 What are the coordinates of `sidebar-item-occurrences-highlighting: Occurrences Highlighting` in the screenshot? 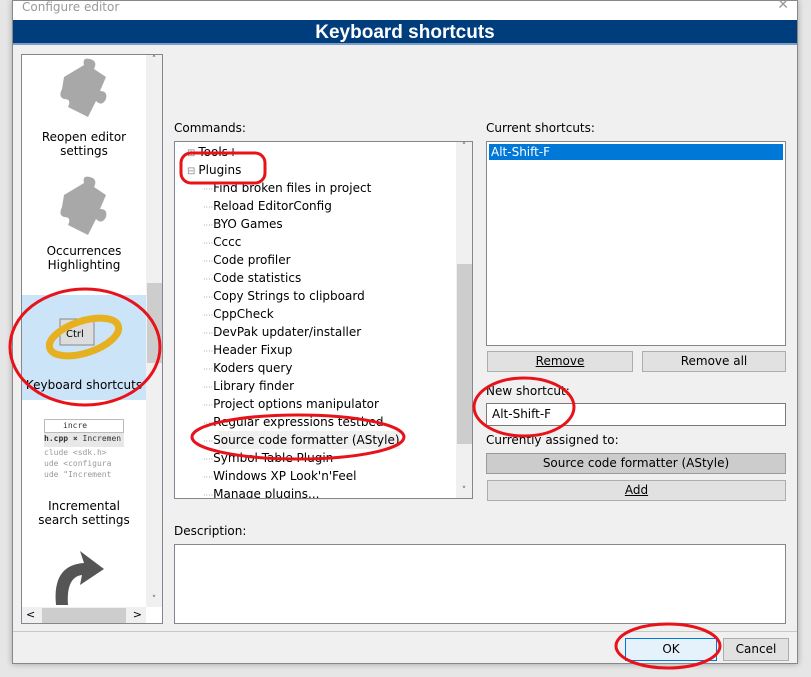 It's located at (84, 223).